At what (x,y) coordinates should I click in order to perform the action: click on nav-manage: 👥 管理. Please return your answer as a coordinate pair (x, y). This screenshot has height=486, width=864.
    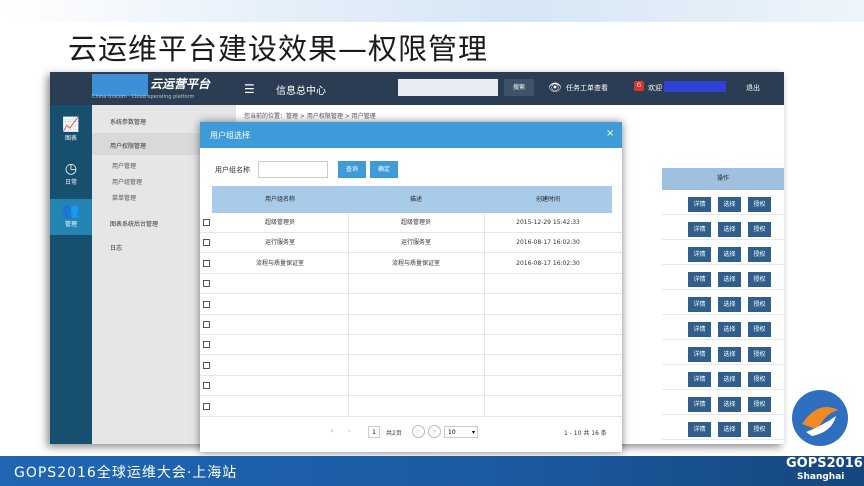
    Looking at the image, I should click on (71, 217).